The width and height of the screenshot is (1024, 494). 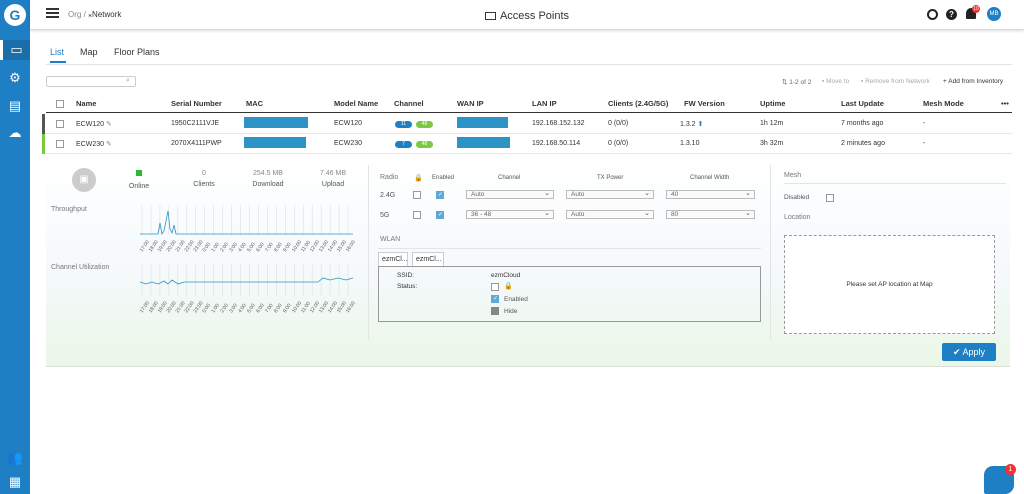 What do you see at coordinates (1005, 103) in the screenshot?
I see `more-columns-icon: •••` at bounding box center [1005, 103].